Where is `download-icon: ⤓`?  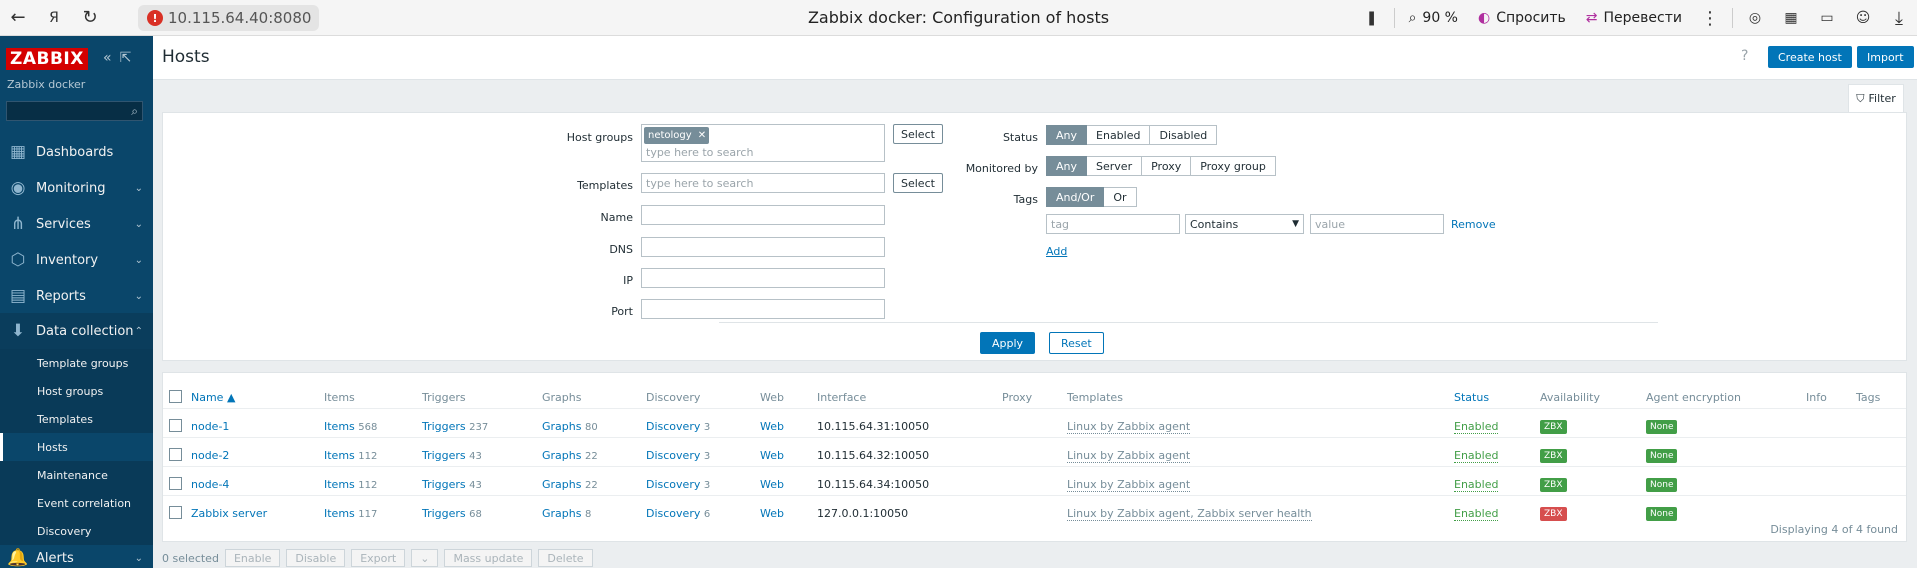 download-icon: ⤓ is located at coordinates (1899, 18).